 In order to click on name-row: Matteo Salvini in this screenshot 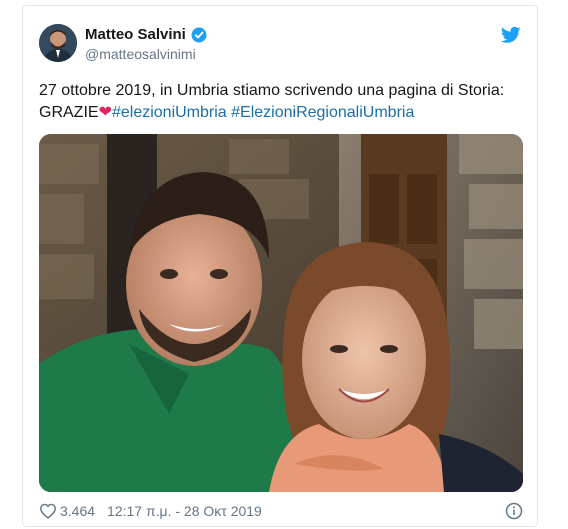, I will do `click(146, 34)`.